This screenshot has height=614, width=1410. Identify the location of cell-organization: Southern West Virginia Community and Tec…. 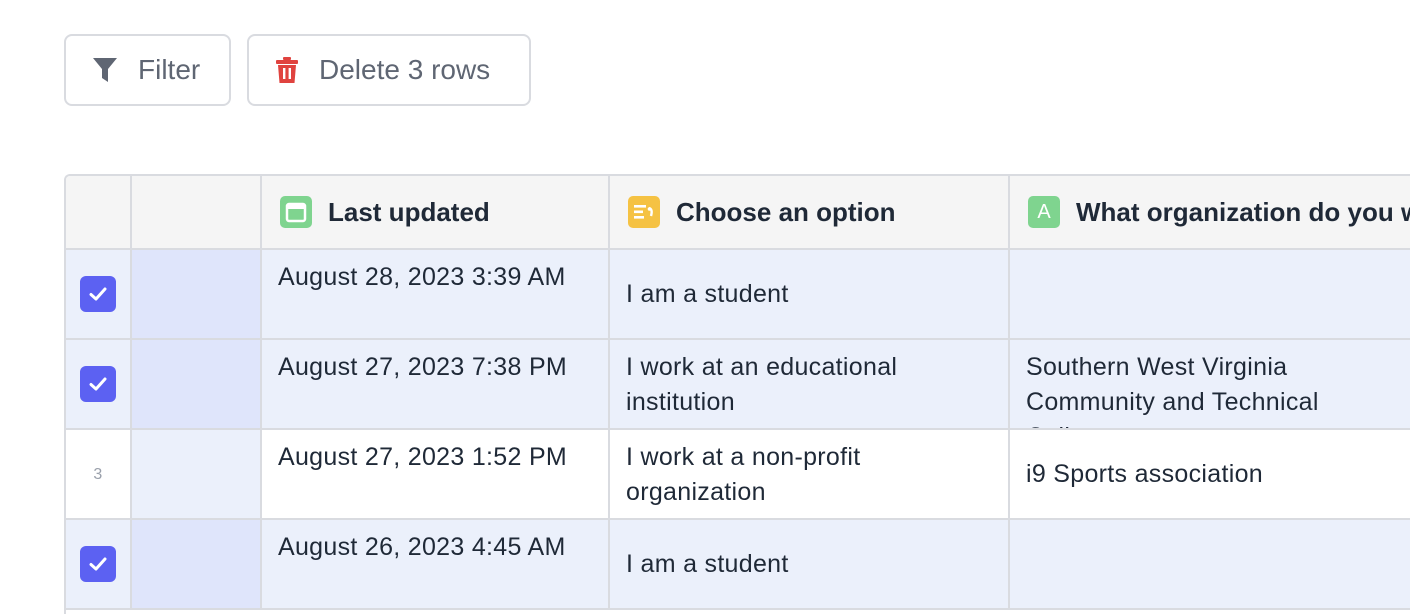
(1210, 385).